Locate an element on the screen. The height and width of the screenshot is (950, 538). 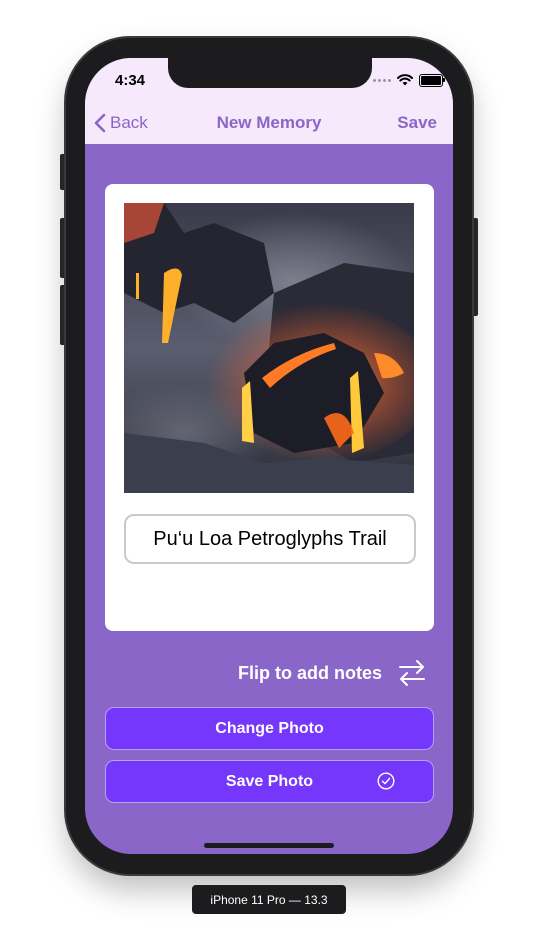
flip-arrows-icon is located at coordinates (412, 673).